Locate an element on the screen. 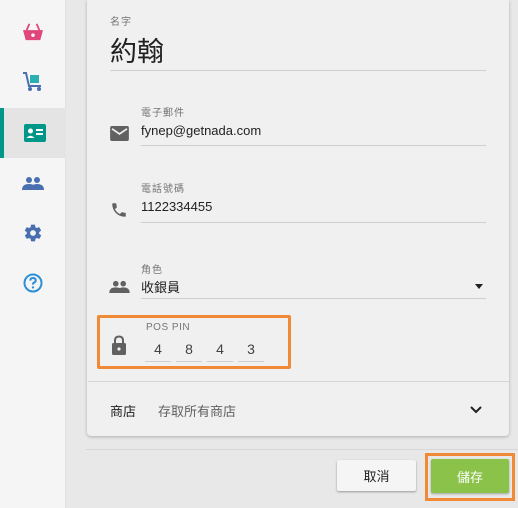  chevron-down-icon is located at coordinates (476, 410).